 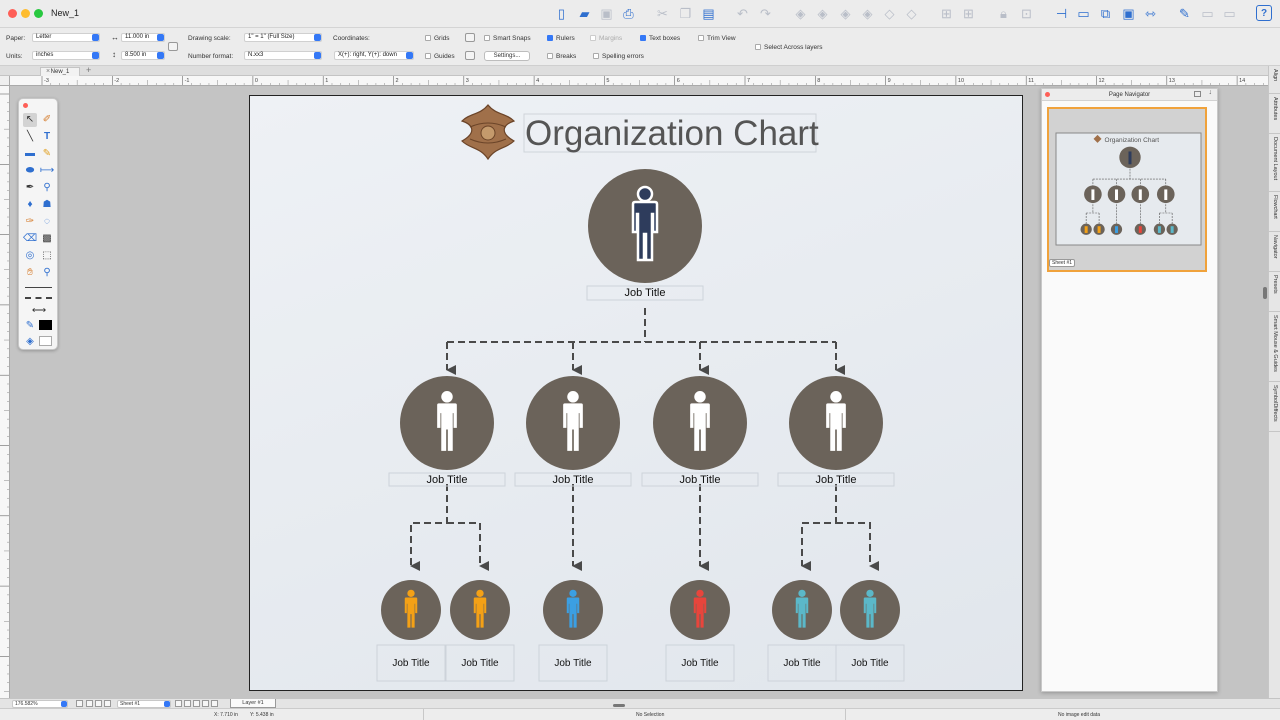 What do you see at coordinates (47, 171) in the screenshot?
I see `dimension-tool-icon: ⟼` at bounding box center [47, 171].